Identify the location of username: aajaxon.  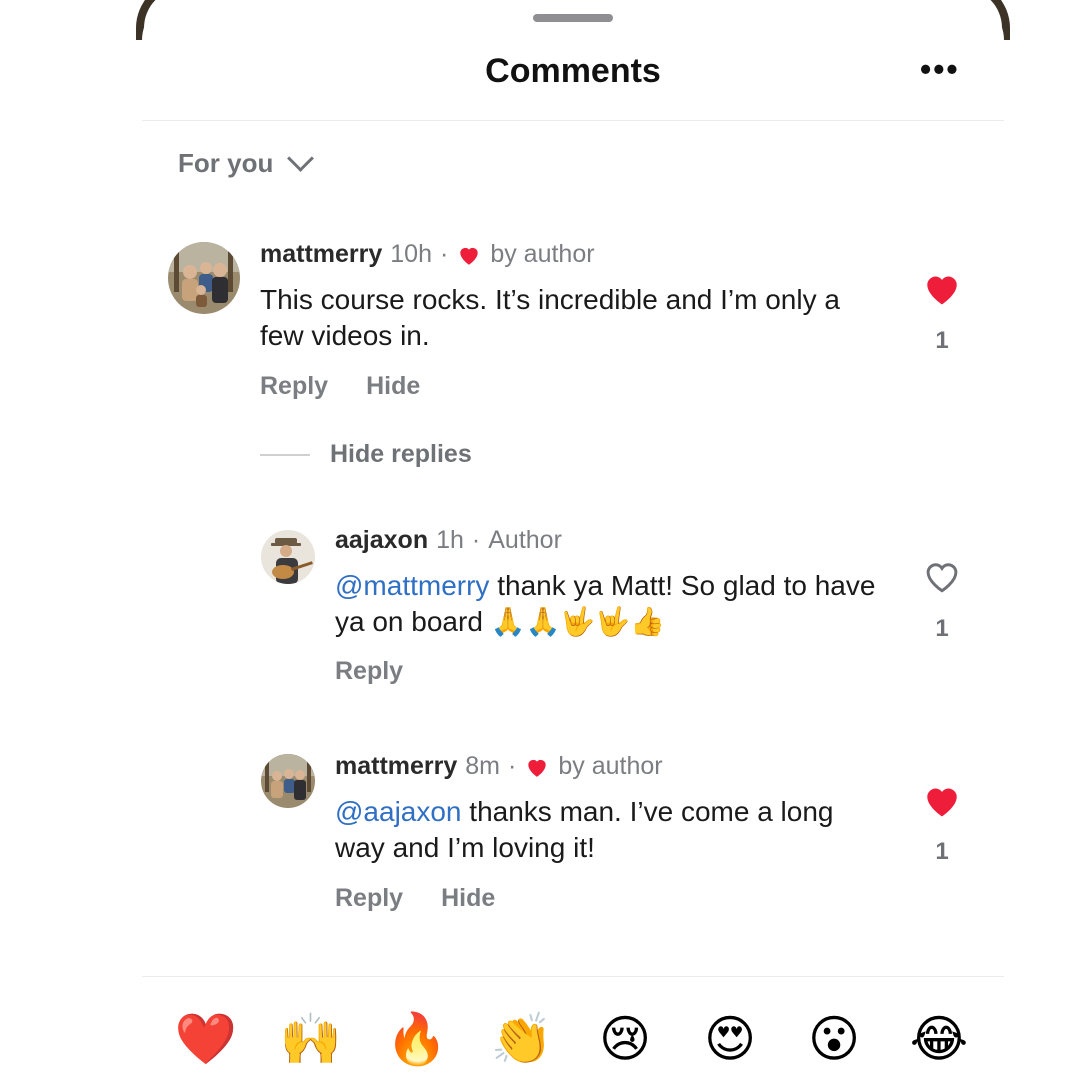
(381, 540).